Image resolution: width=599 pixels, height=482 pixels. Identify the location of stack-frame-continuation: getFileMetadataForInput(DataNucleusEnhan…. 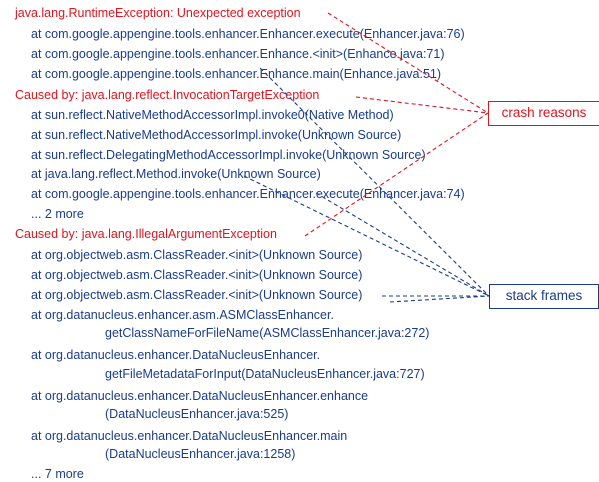
(265, 374).